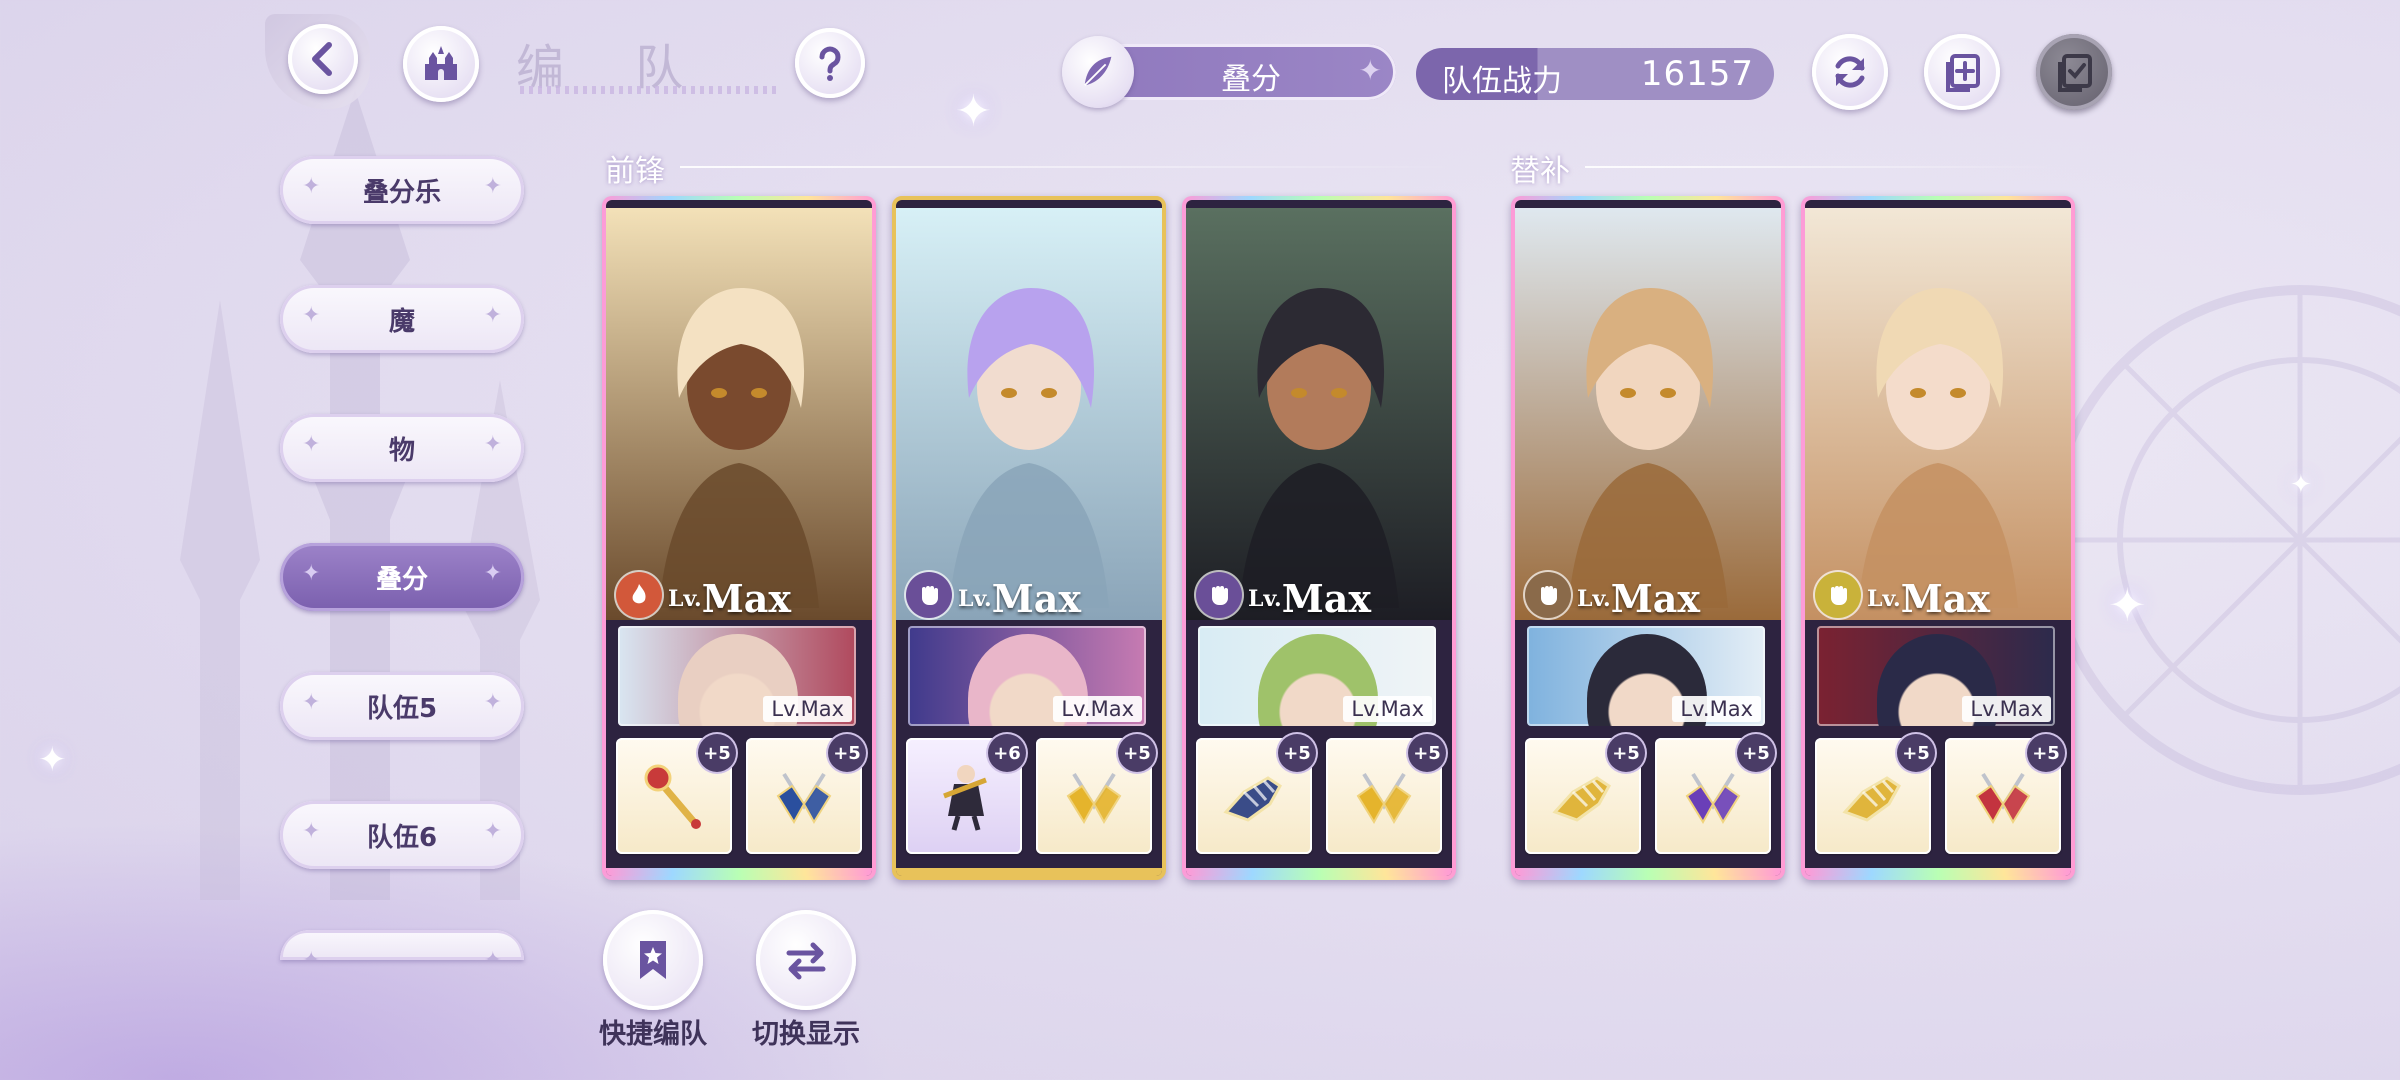 This screenshot has width=2400, height=1080. I want to click on team-tab-5: 队伍5, so click(402, 706).